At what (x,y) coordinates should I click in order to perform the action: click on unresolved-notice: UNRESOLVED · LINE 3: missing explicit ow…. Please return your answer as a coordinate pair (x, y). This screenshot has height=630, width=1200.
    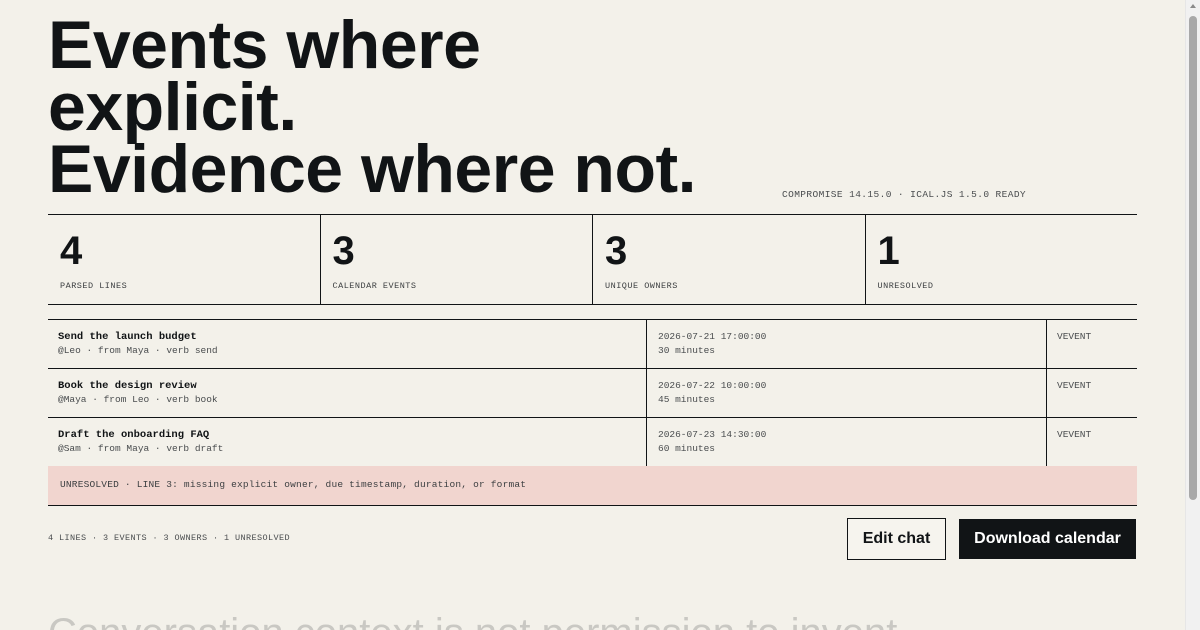
    Looking at the image, I should click on (592, 486).